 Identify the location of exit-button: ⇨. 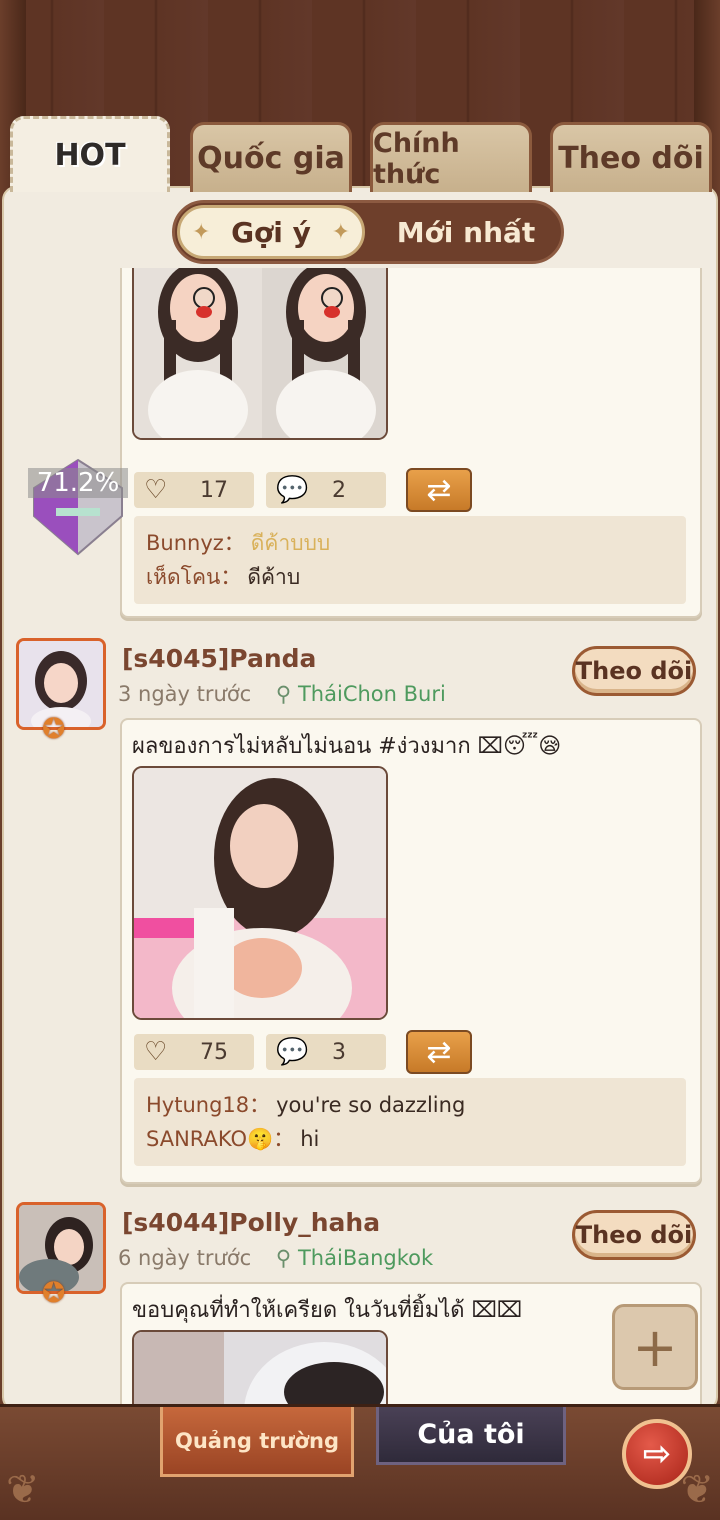
(657, 1454).